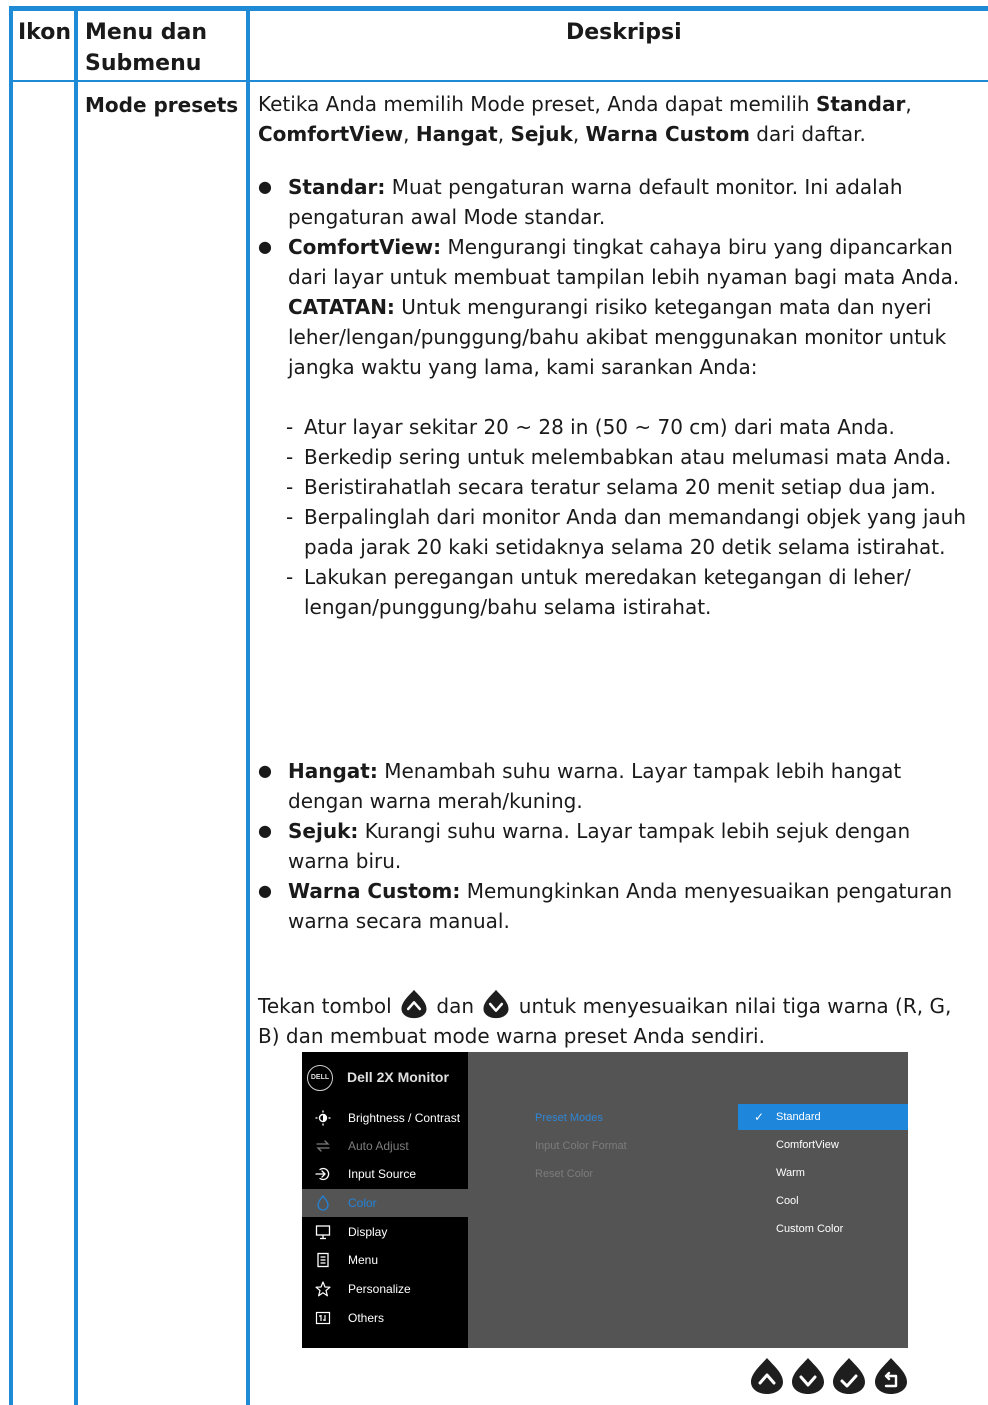 The height and width of the screenshot is (1405, 988). Describe the element at coordinates (385, 1203) in the screenshot. I see `osd-menu-color: Color` at that location.